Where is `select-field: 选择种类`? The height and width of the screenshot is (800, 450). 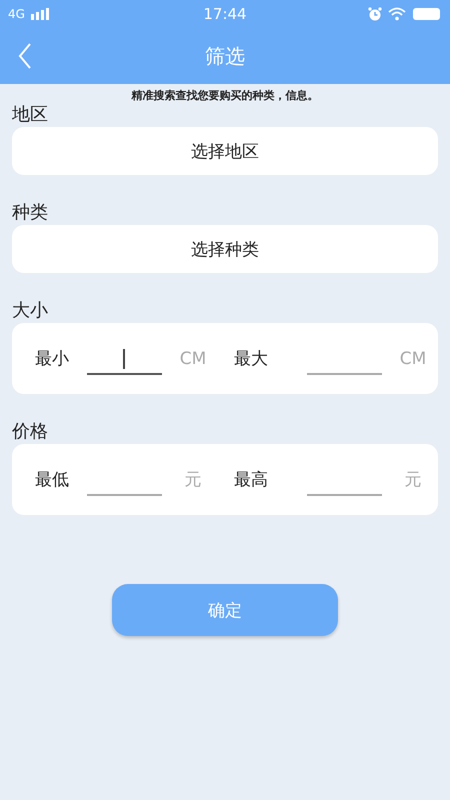
select-field: 选择种类 is located at coordinates (225, 249).